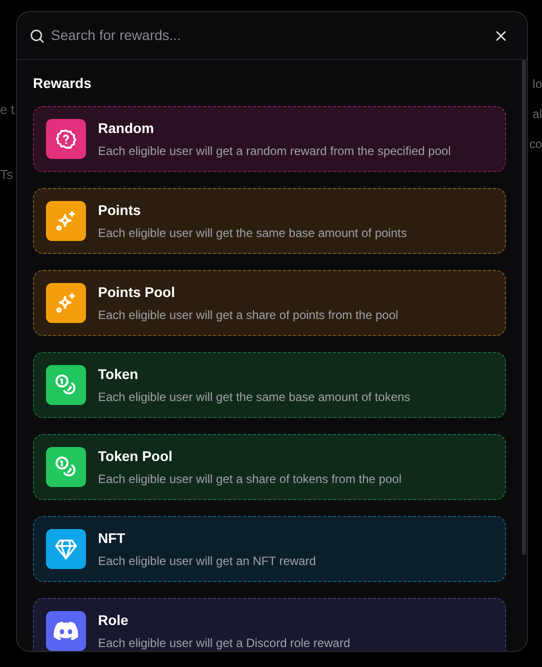 The image size is (542, 667). I want to click on background-text: lo, so click(537, 84).